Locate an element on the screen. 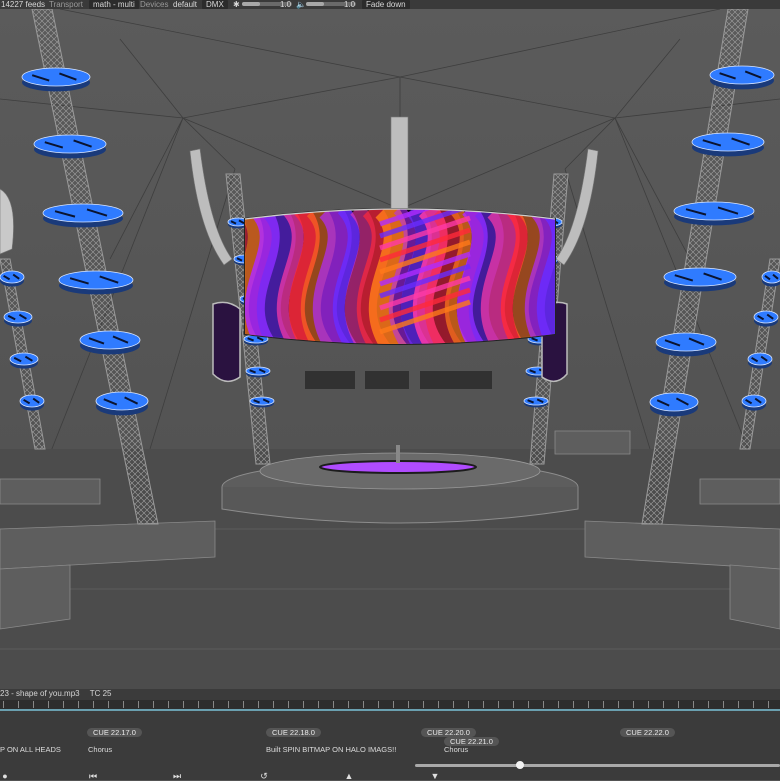  cue-tag-5: CUE 22.22.0 is located at coordinates (647, 732).